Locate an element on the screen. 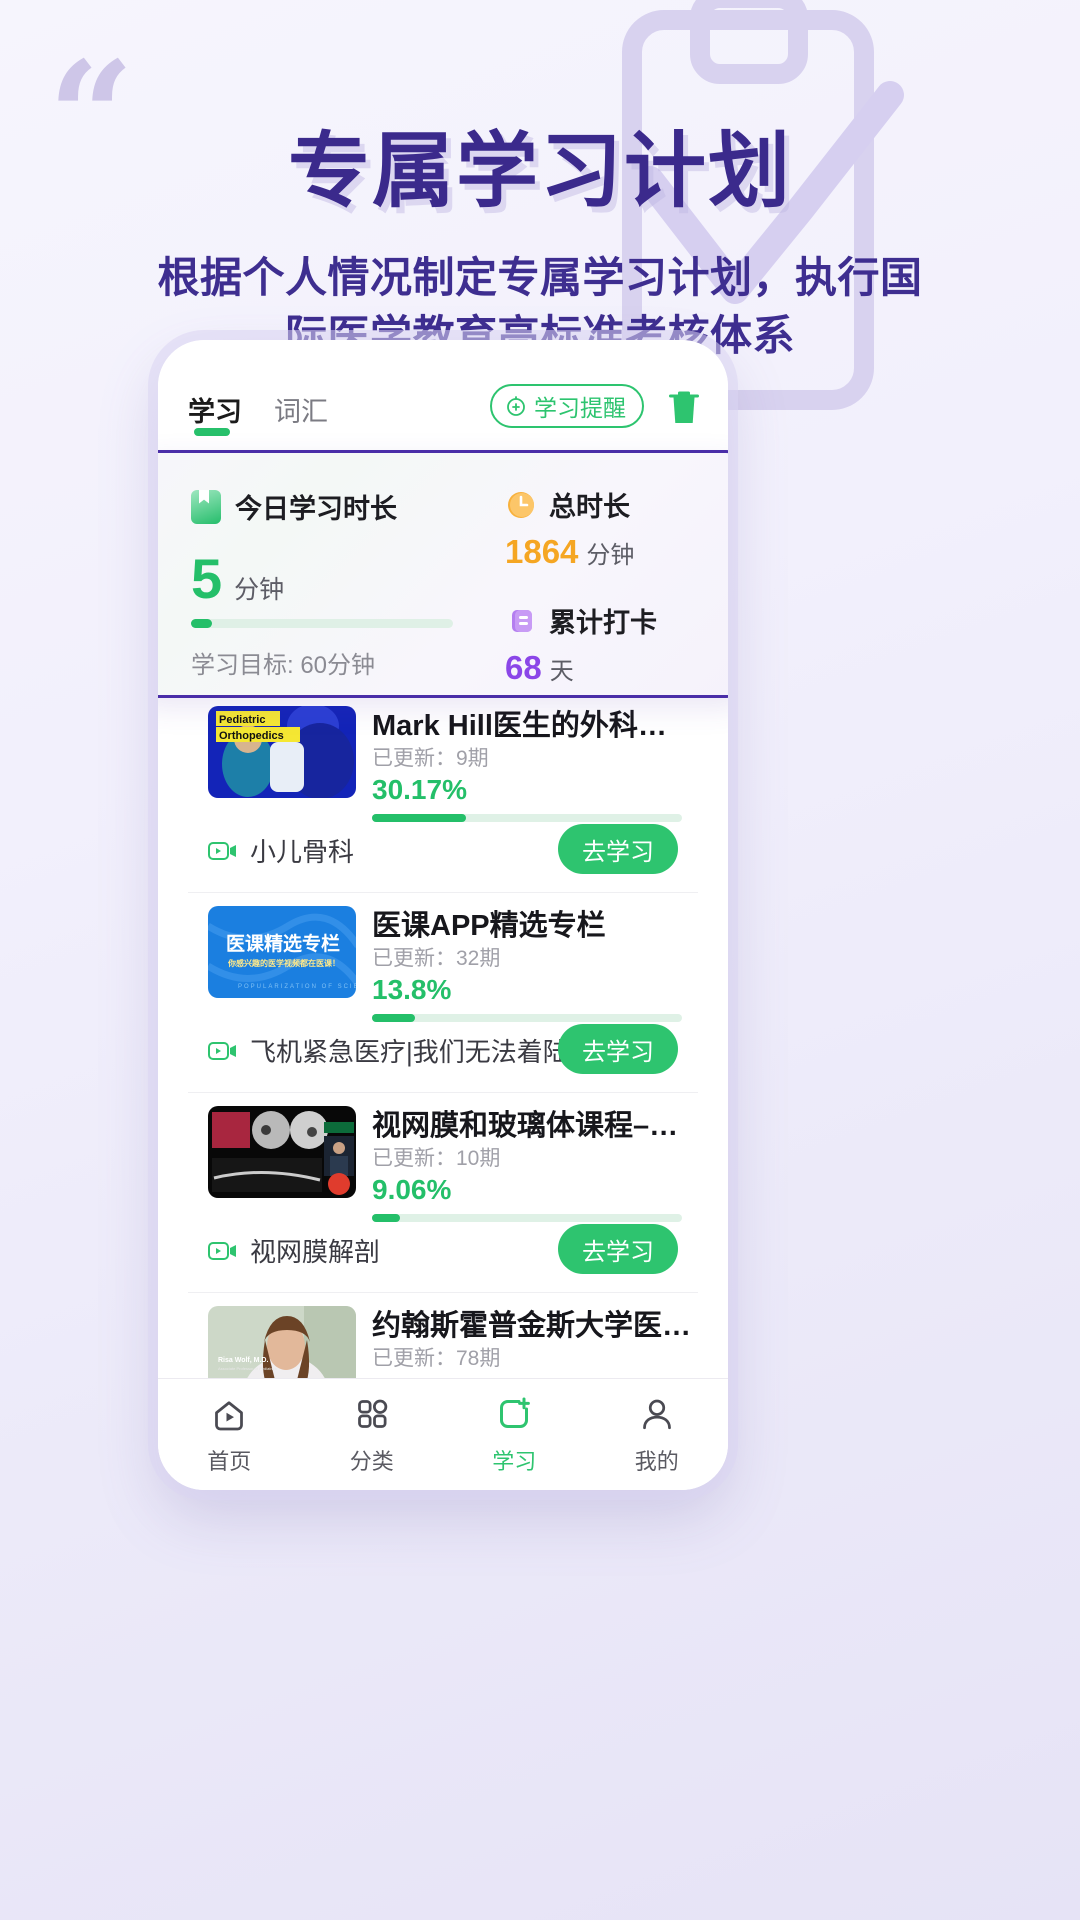  note-plus-icon is located at coordinates (515, 1412).